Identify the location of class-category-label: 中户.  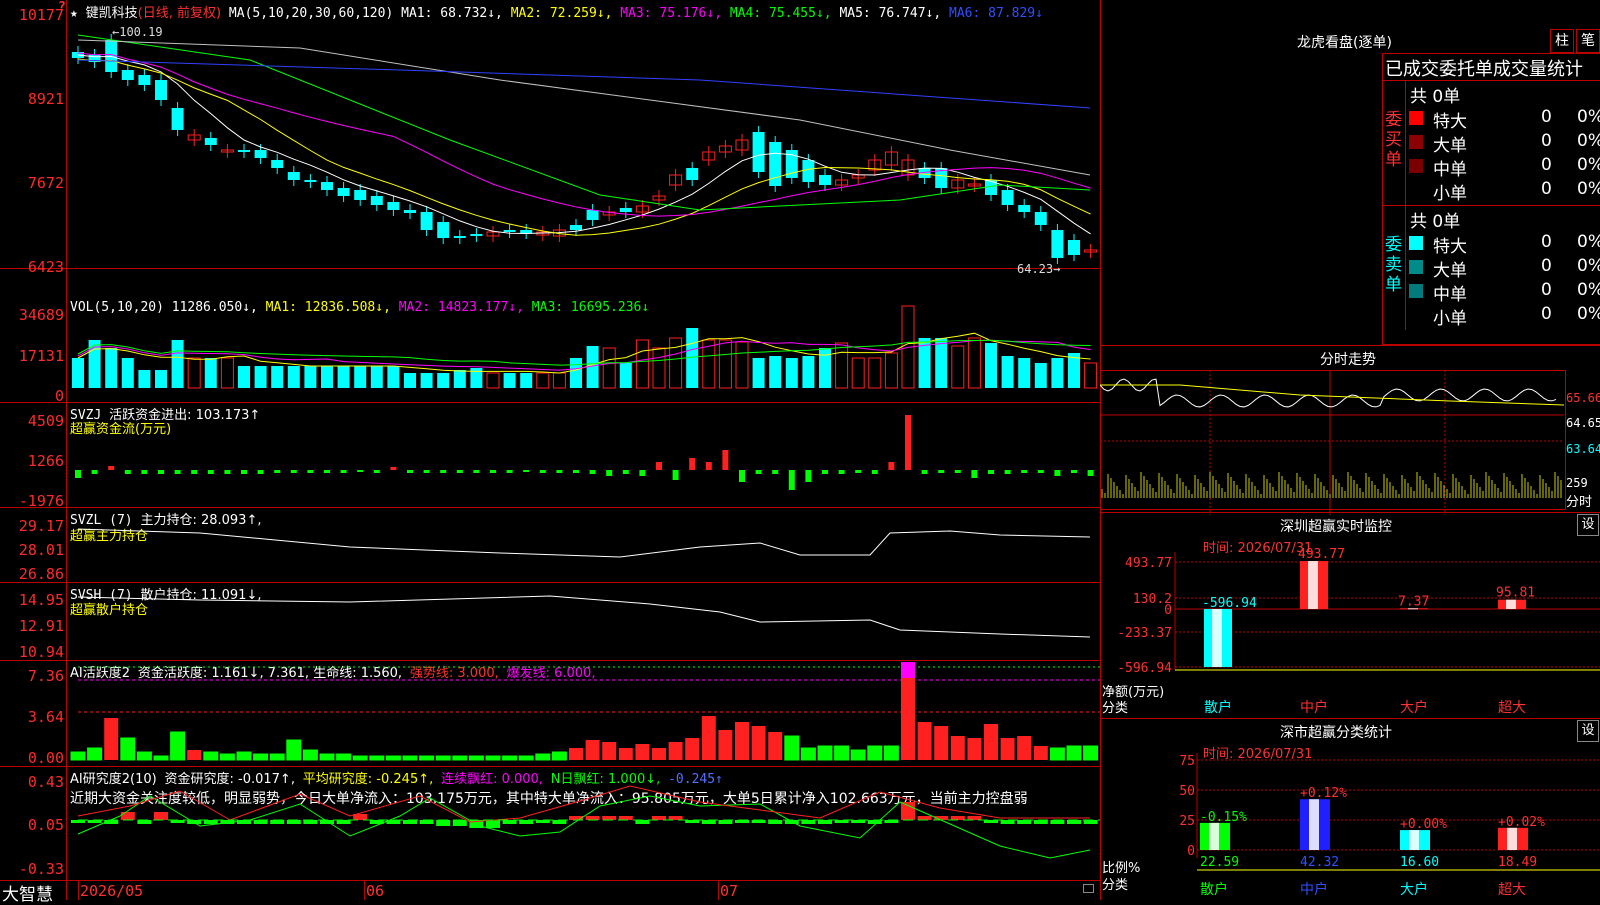
(1314, 889).